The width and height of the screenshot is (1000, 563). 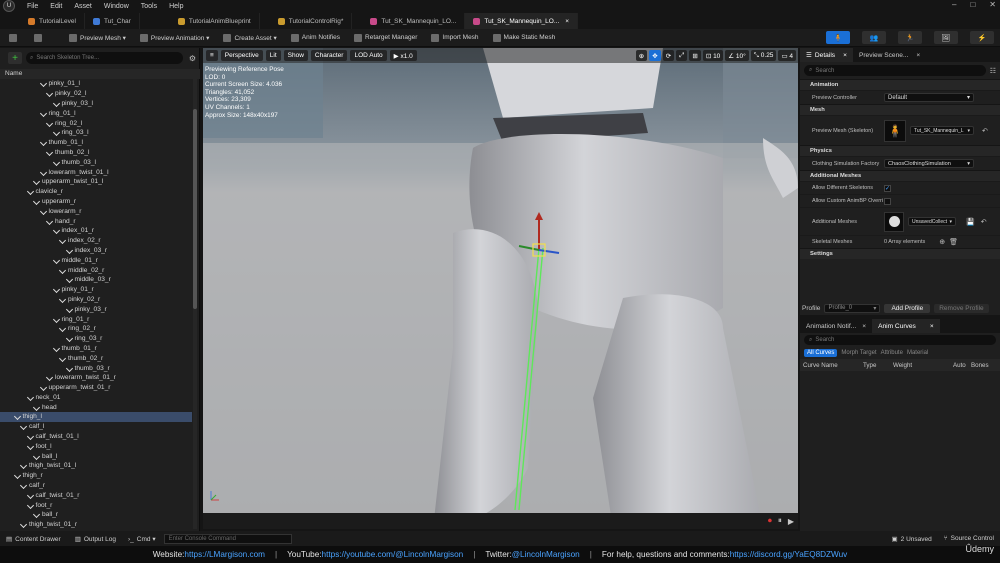 What do you see at coordinates (96, 143) in the screenshot?
I see `bone-row: thumb_01_l` at bounding box center [96, 143].